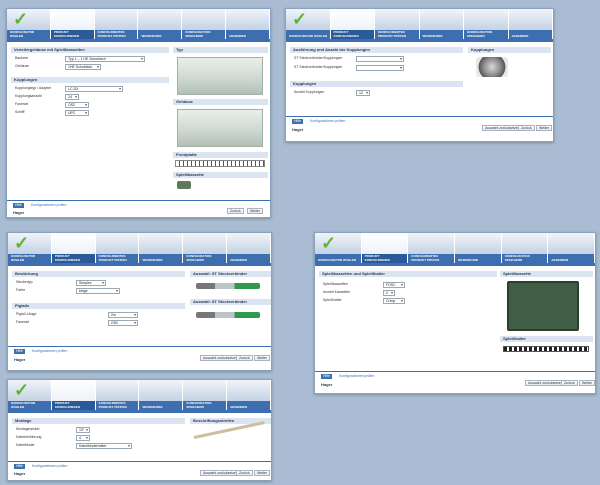 This screenshot has width=600, height=485. Describe the element at coordinates (83, 438) in the screenshot. I see `select-kabeleinfuehrung: 4` at that location.